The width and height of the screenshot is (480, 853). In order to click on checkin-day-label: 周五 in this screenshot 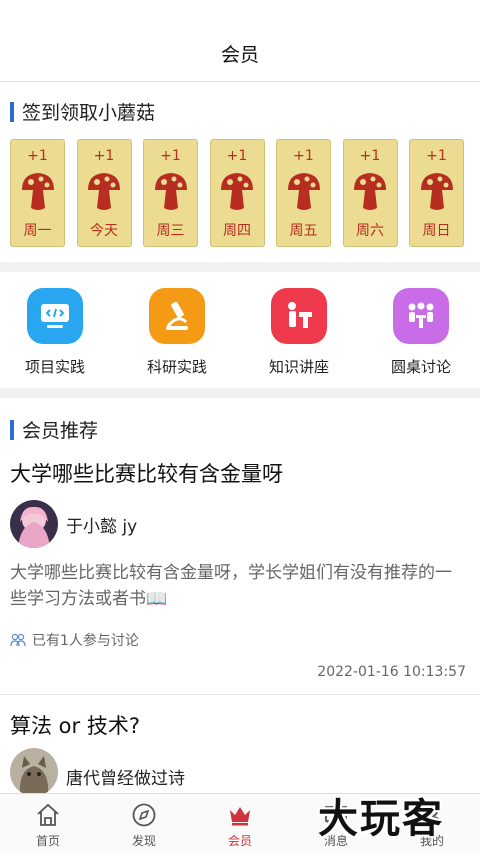, I will do `click(303, 231)`.